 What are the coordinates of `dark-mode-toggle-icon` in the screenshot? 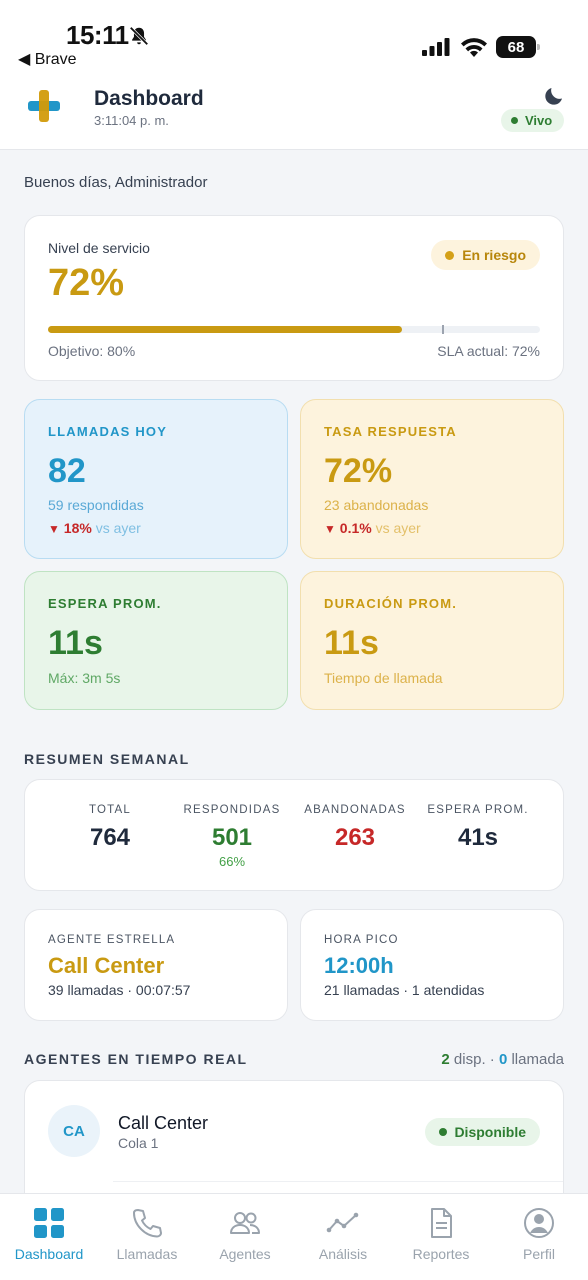 It's located at (554, 96).